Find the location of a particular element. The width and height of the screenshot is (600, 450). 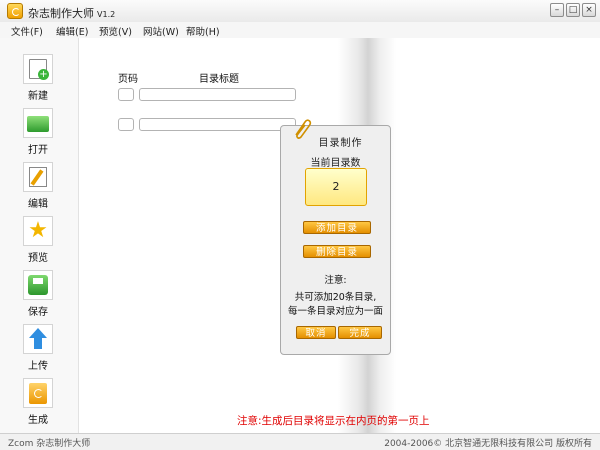

generation-notice: 注意:生成后目录将显示在内页的第一页上 is located at coordinates (333, 421).